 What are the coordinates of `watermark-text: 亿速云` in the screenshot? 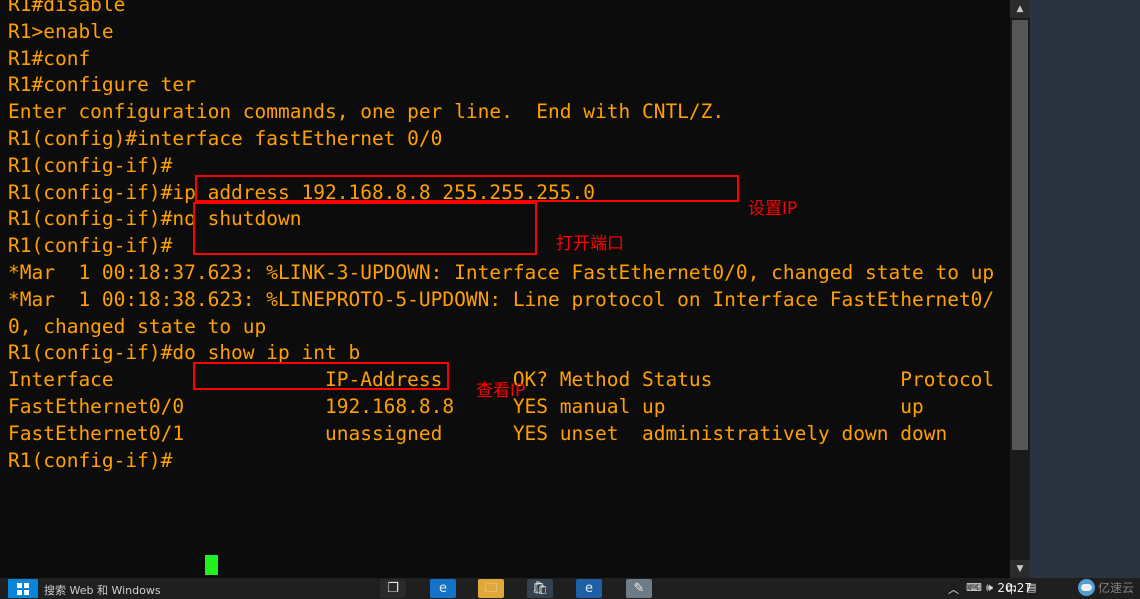 It's located at (1115, 587).